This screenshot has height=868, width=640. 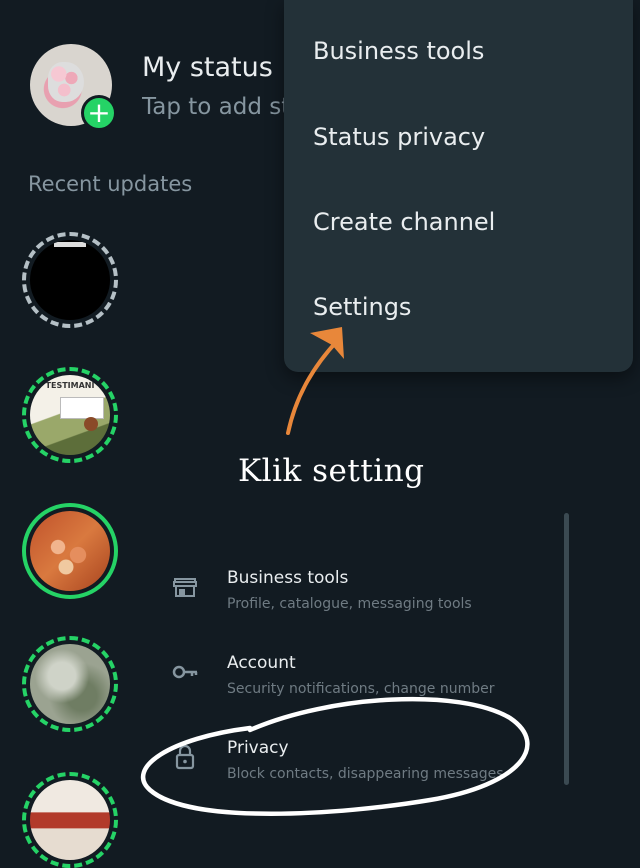 I want to click on recent-updates-label: Recent updates, so click(x=110, y=184).